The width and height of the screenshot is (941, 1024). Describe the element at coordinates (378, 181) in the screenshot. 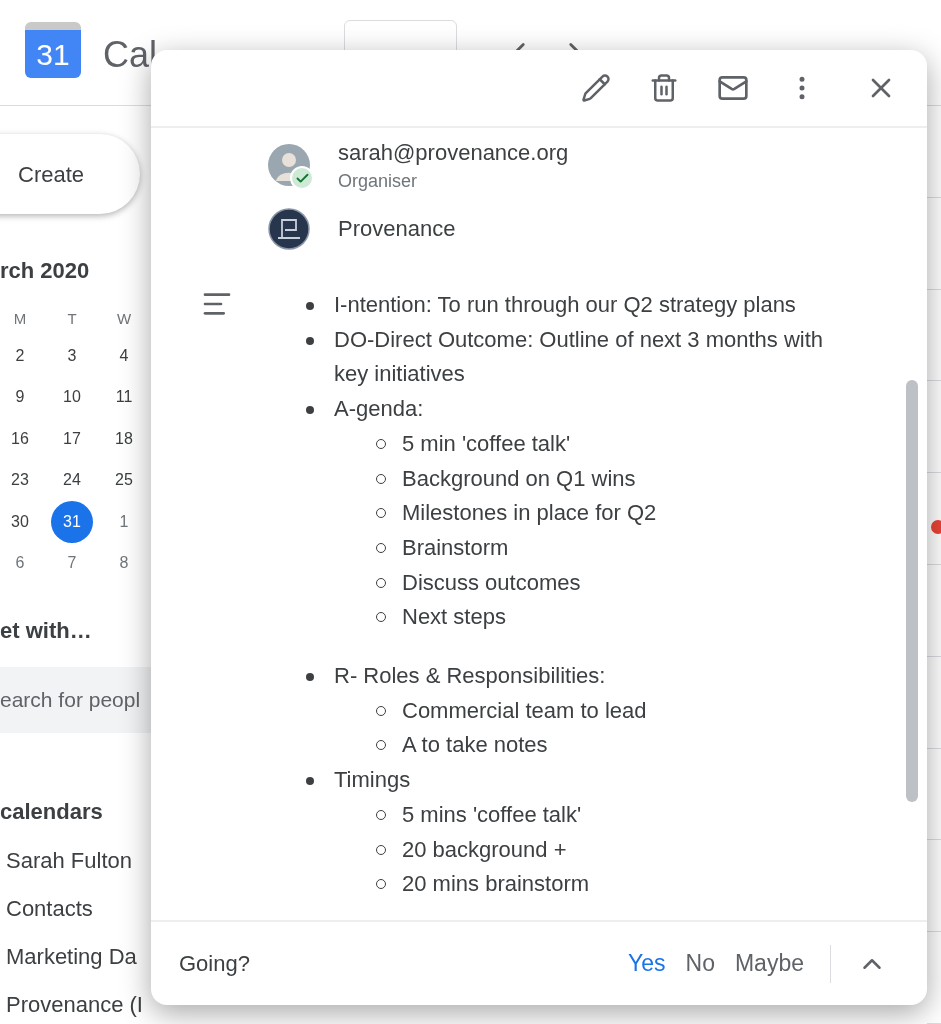

I see `guest-role: Organiser` at that location.